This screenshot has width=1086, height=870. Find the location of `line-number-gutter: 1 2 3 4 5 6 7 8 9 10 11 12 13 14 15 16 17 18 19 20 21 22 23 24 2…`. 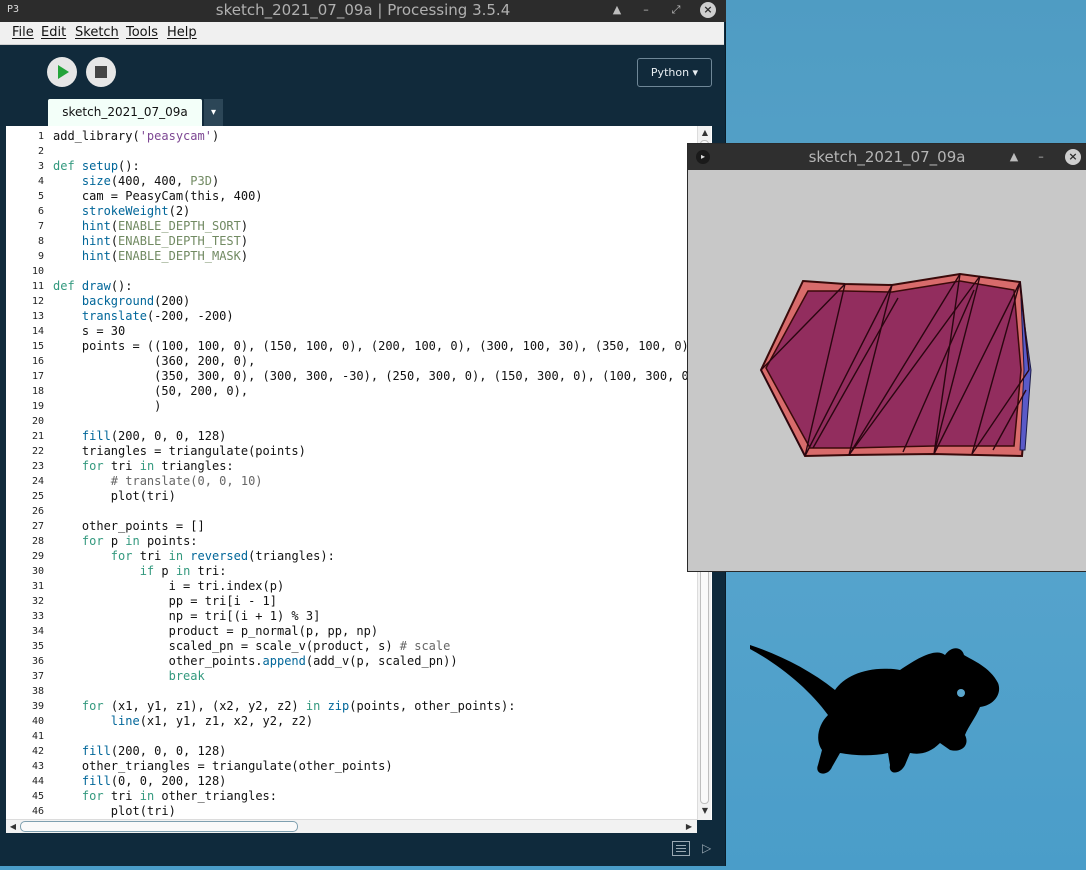

line-number-gutter: 1 2 3 4 5 6 7 8 9 10 11 12 13 14 15 16 17 18 19 20 21 22 23 24 2… is located at coordinates (23, 473).